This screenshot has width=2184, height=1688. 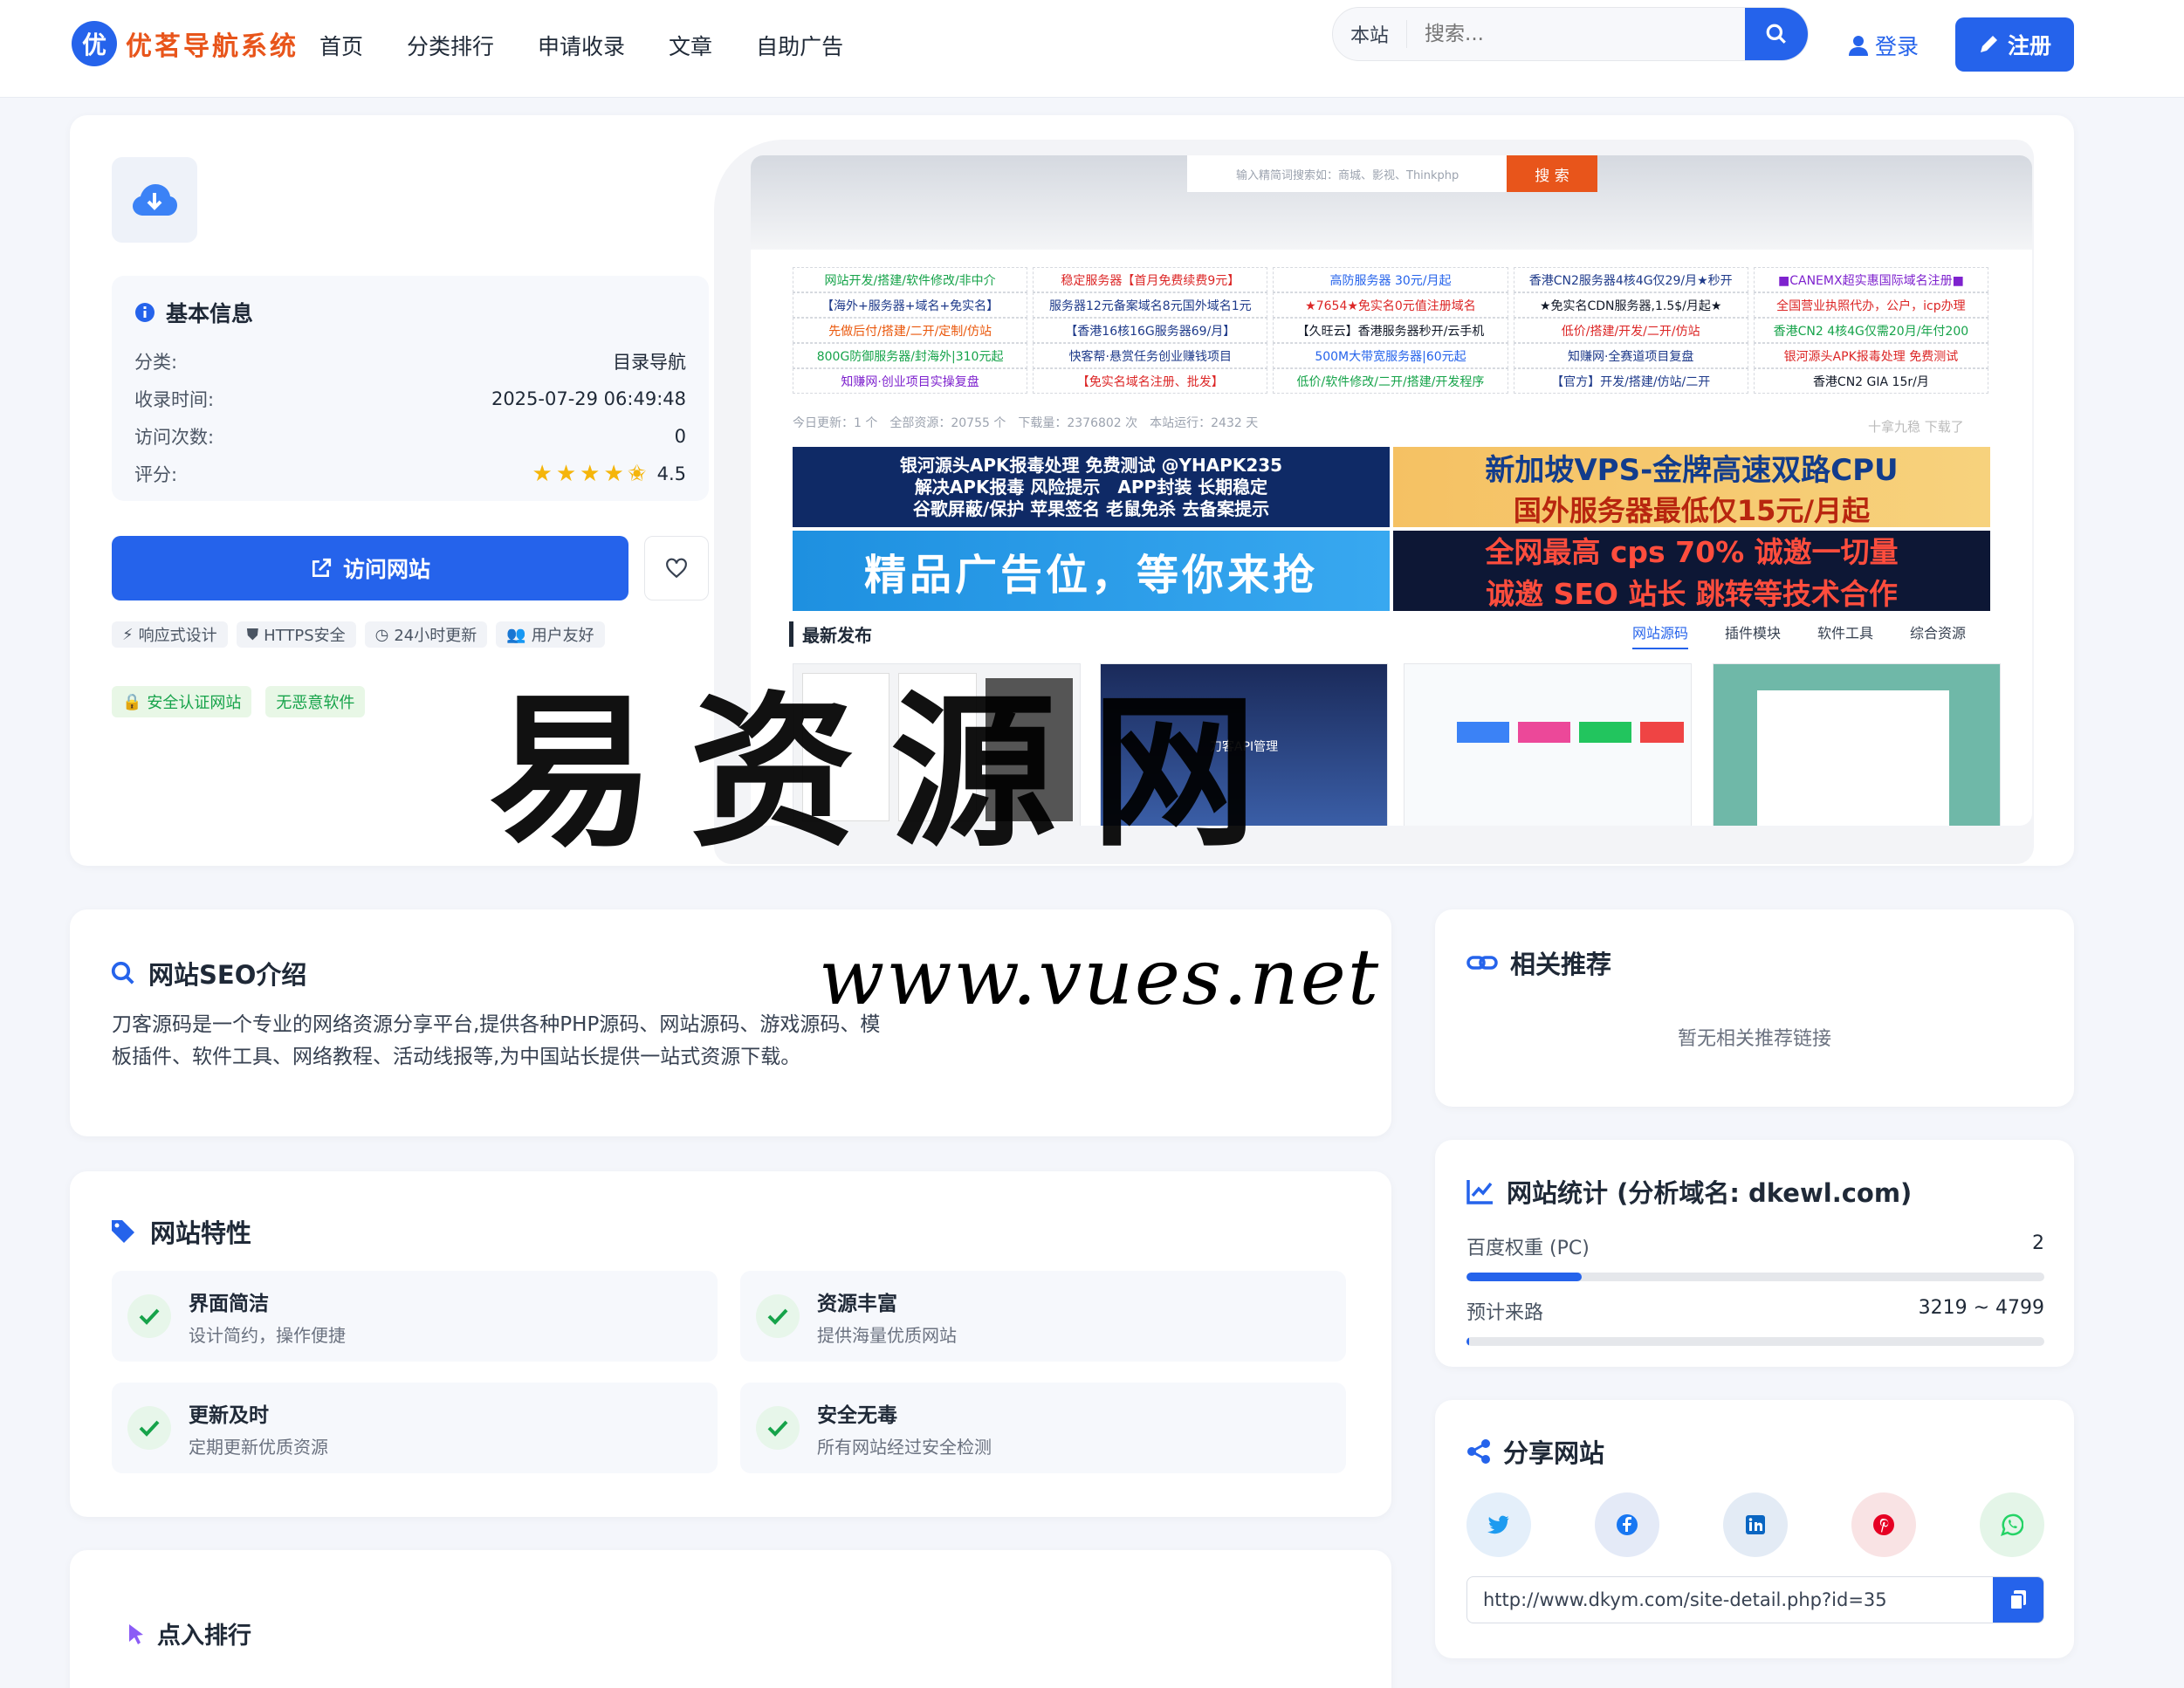 I want to click on check-icon, so click(x=778, y=1316).